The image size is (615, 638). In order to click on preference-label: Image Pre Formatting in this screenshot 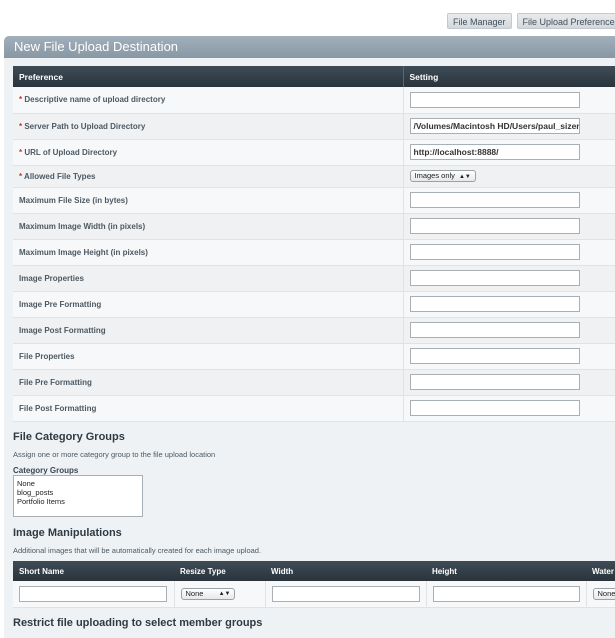, I will do `click(60, 304)`.